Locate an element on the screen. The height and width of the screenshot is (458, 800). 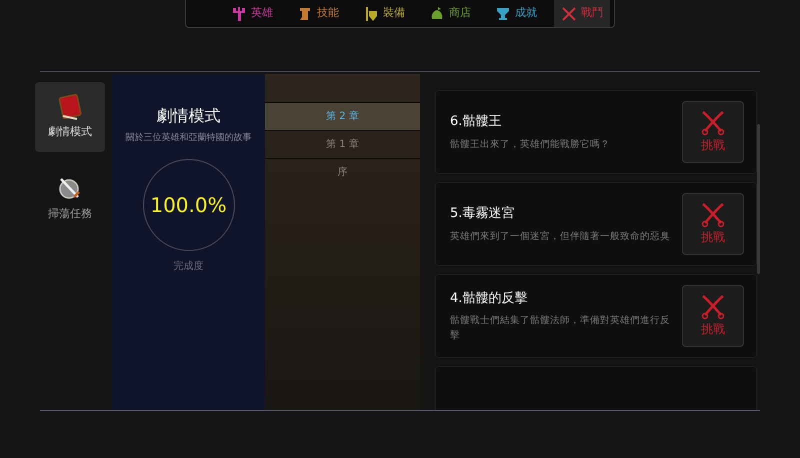
nav-tab: 裝備 is located at coordinates (384, 13).